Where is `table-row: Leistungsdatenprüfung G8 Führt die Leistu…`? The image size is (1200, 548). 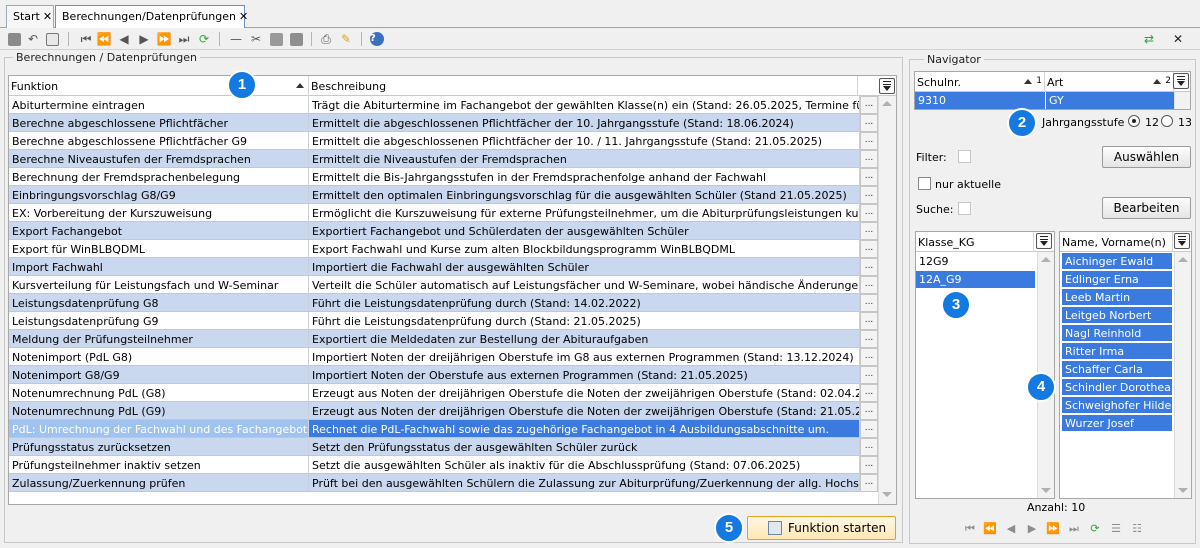 table-row: Leistungsdatenprüfung G8 Führt die Leistu… is located at coordinates (443, 303).